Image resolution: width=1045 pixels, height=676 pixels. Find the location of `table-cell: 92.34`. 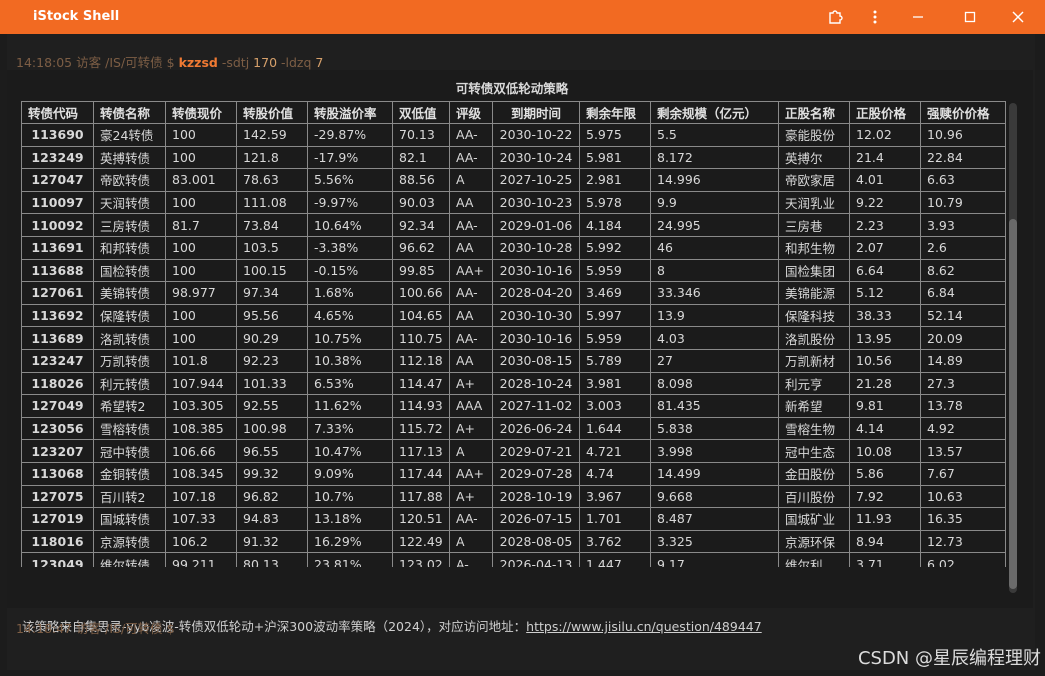

table-cell: 92.34 is located at coordinates (421, 225).